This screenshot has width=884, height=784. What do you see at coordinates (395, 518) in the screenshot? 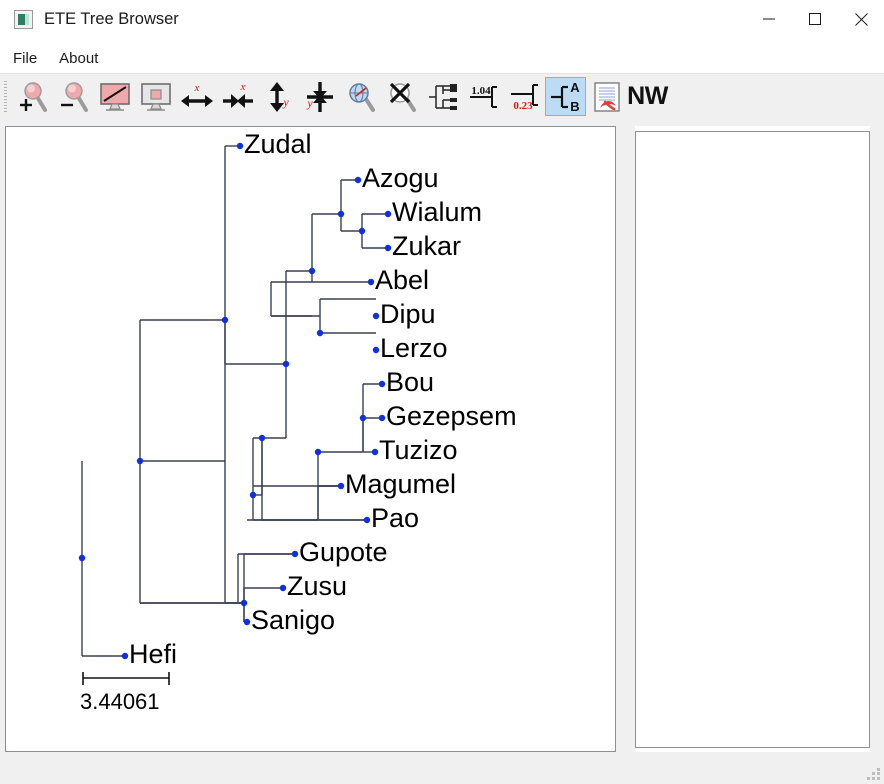
I see `leaf-label: Pao` at bounding box center [395, 518].